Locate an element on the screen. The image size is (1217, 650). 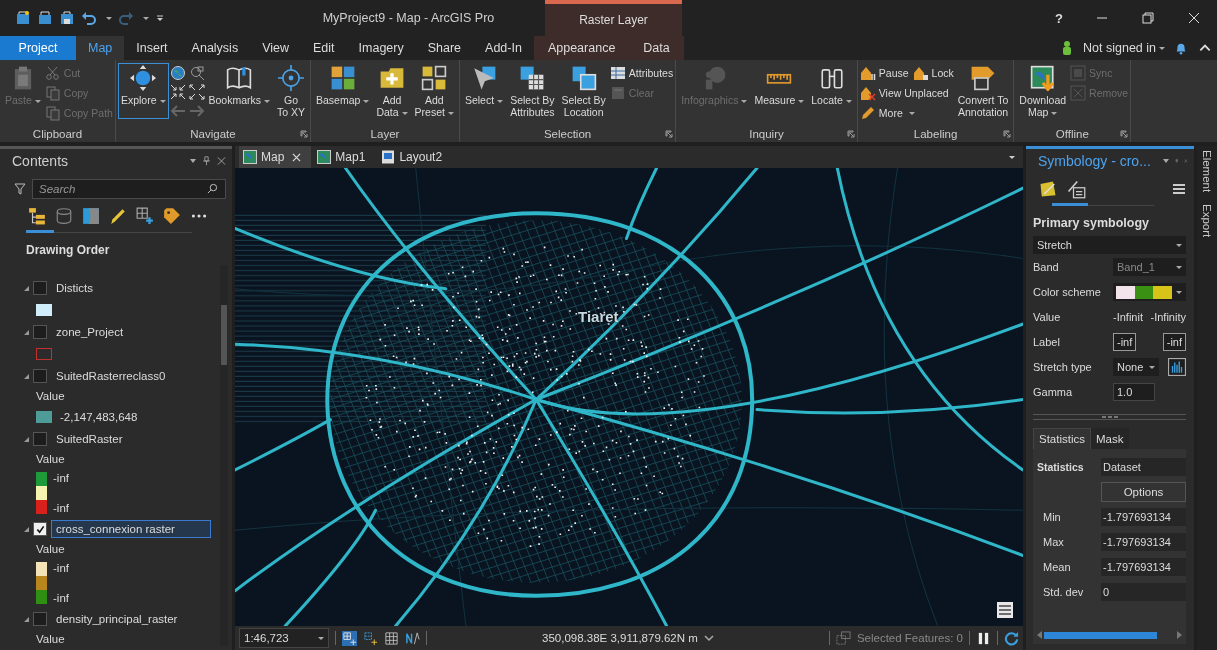
ribbon-button: Locate is located at coordinates (831, 91).